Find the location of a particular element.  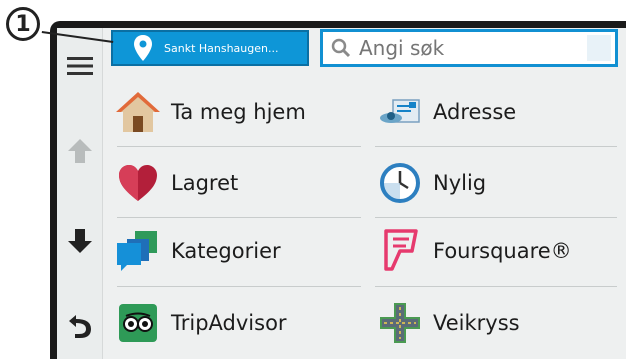

tile-veikryss: Veikryss is located at coordinates (497, 323).